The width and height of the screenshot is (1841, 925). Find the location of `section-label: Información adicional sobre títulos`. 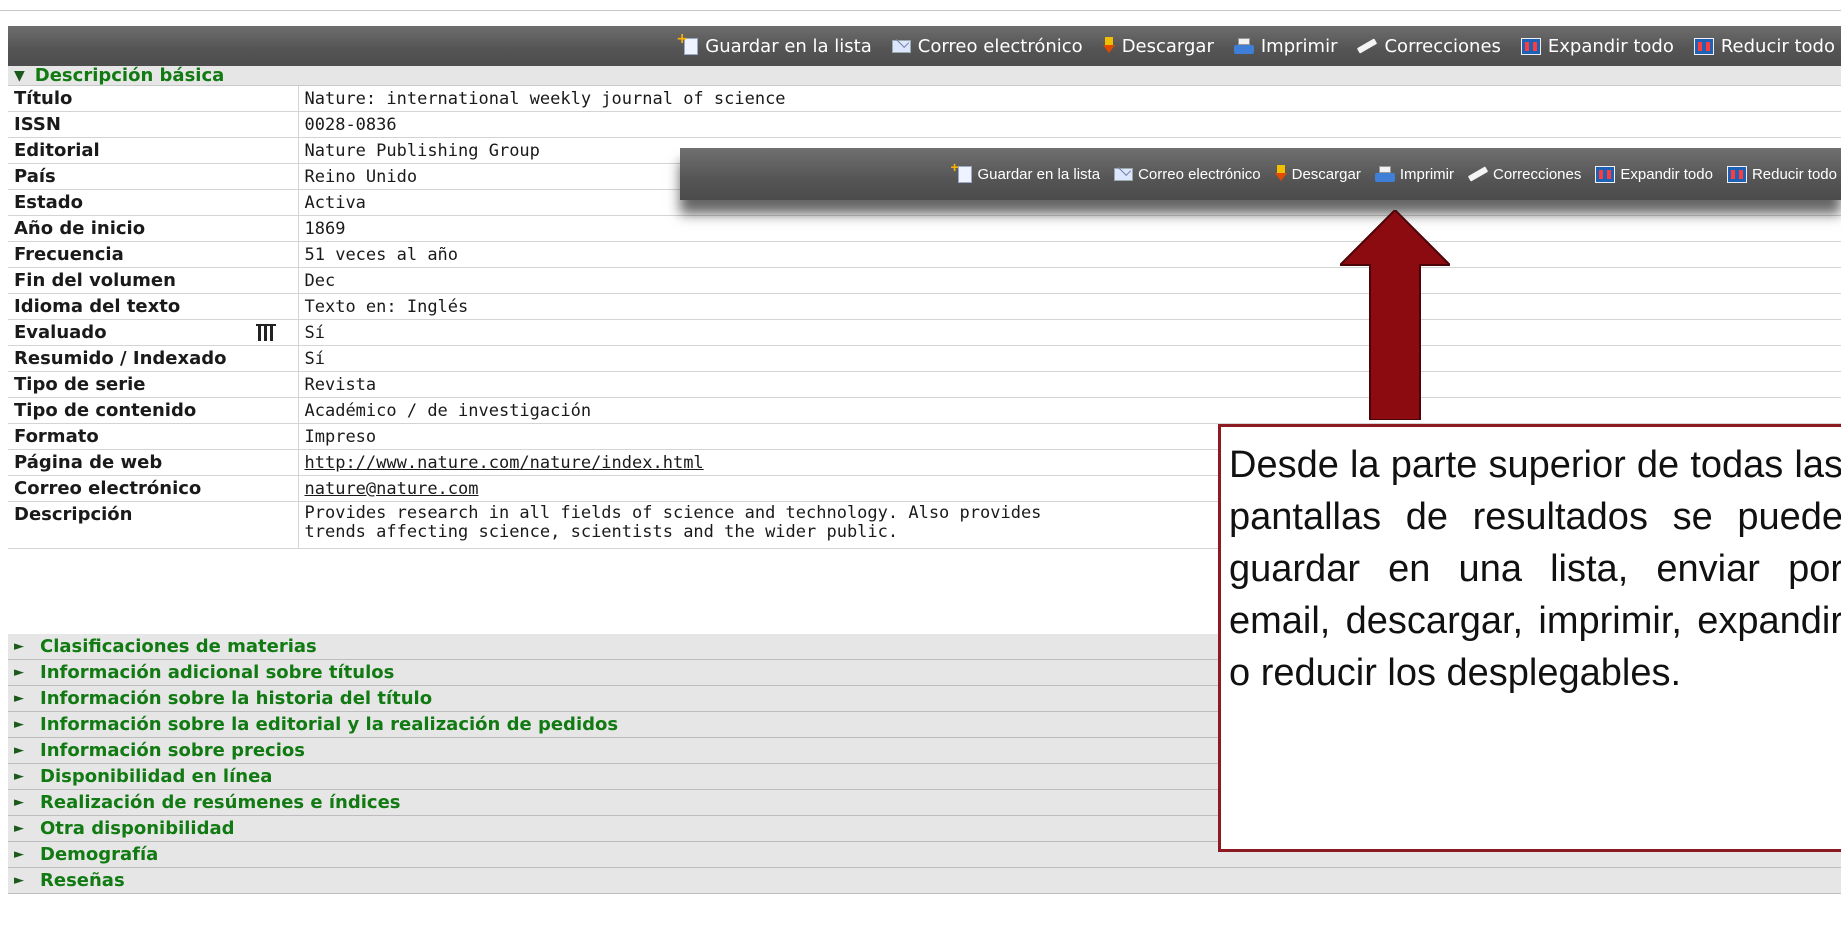

section-label: Información adicional sobre títulos is located at coordinates (217, 672).